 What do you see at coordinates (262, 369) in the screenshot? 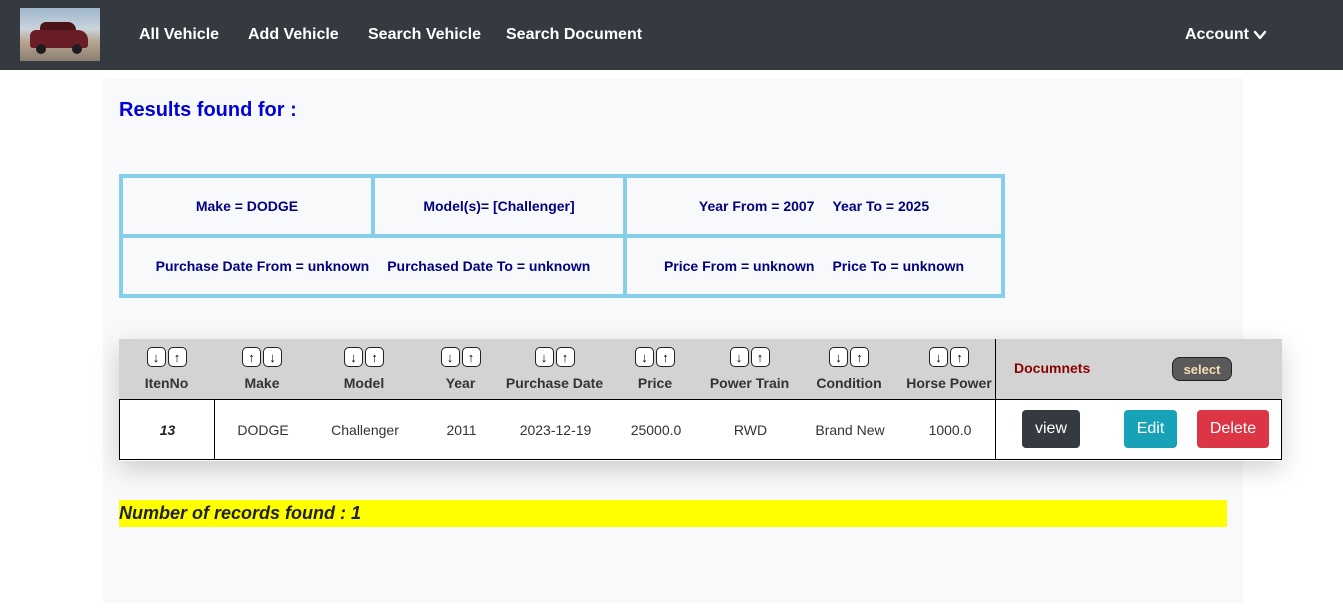
I see `column-header-make: ↑ ↓ Make` at bounding box center [262, 369].